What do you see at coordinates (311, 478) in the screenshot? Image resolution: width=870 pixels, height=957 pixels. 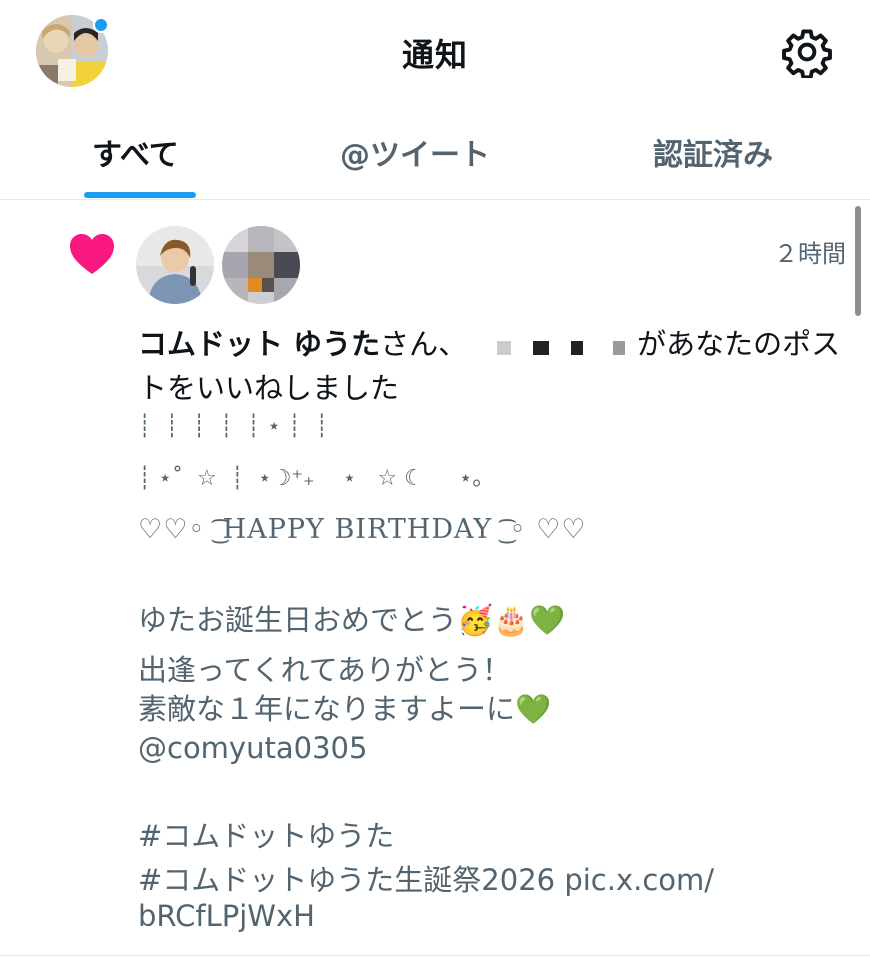 I see `decorative-line-2: ┊ ⋆˚ ☆ ┊ ⋆☽︎⁺₊ ⋆ ☆ ☾ ⋆｡` at bounding box center [311, 478].